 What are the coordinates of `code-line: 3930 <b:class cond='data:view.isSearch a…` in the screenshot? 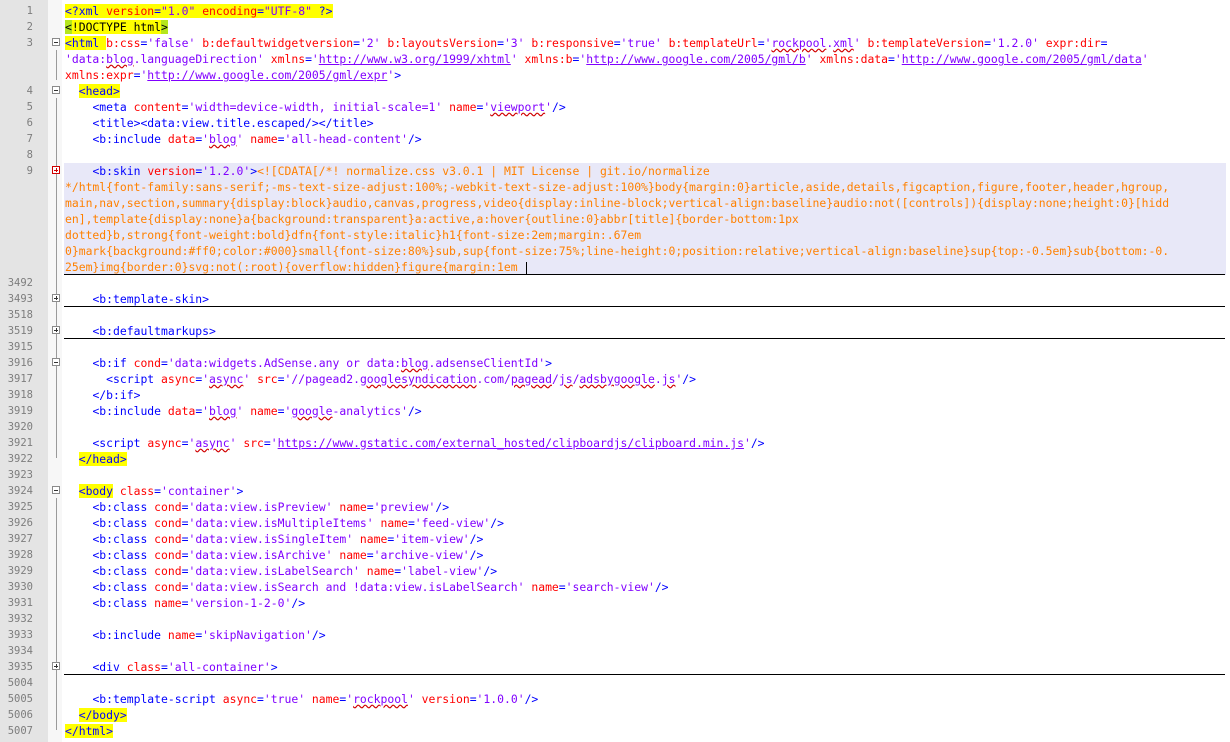 It's located at (615, 587).